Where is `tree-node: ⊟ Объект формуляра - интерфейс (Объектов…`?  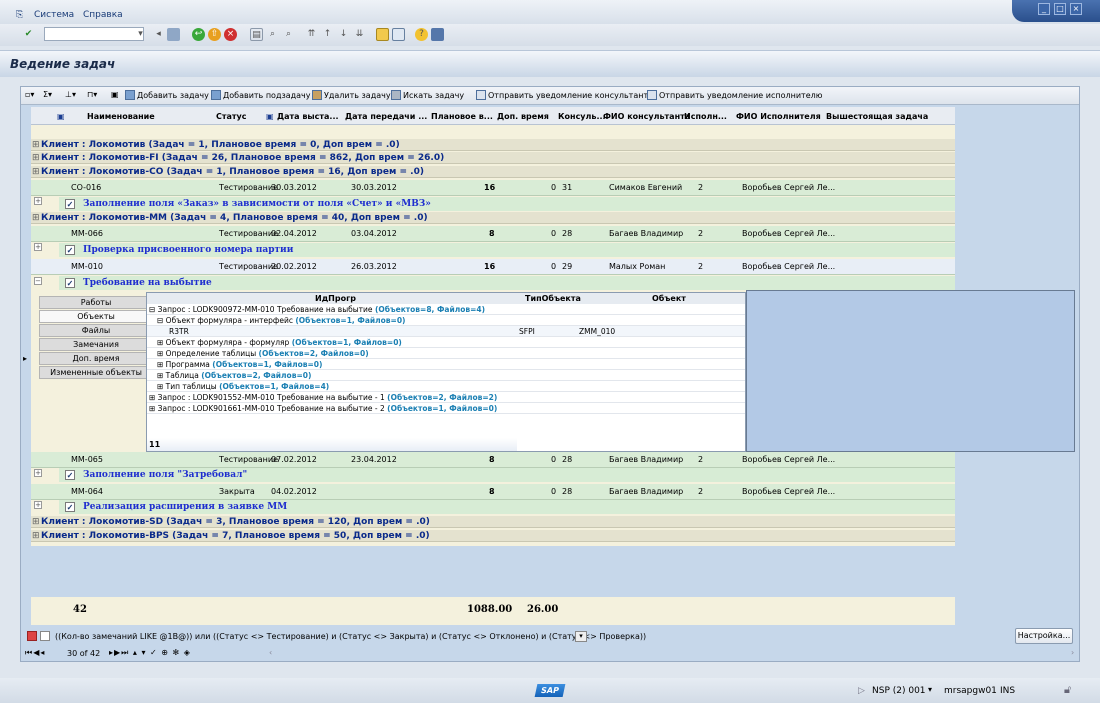 tree-node: ⊟ Объект формуляра - интерфейс (Объектов… is located at coordinates (446, 320).